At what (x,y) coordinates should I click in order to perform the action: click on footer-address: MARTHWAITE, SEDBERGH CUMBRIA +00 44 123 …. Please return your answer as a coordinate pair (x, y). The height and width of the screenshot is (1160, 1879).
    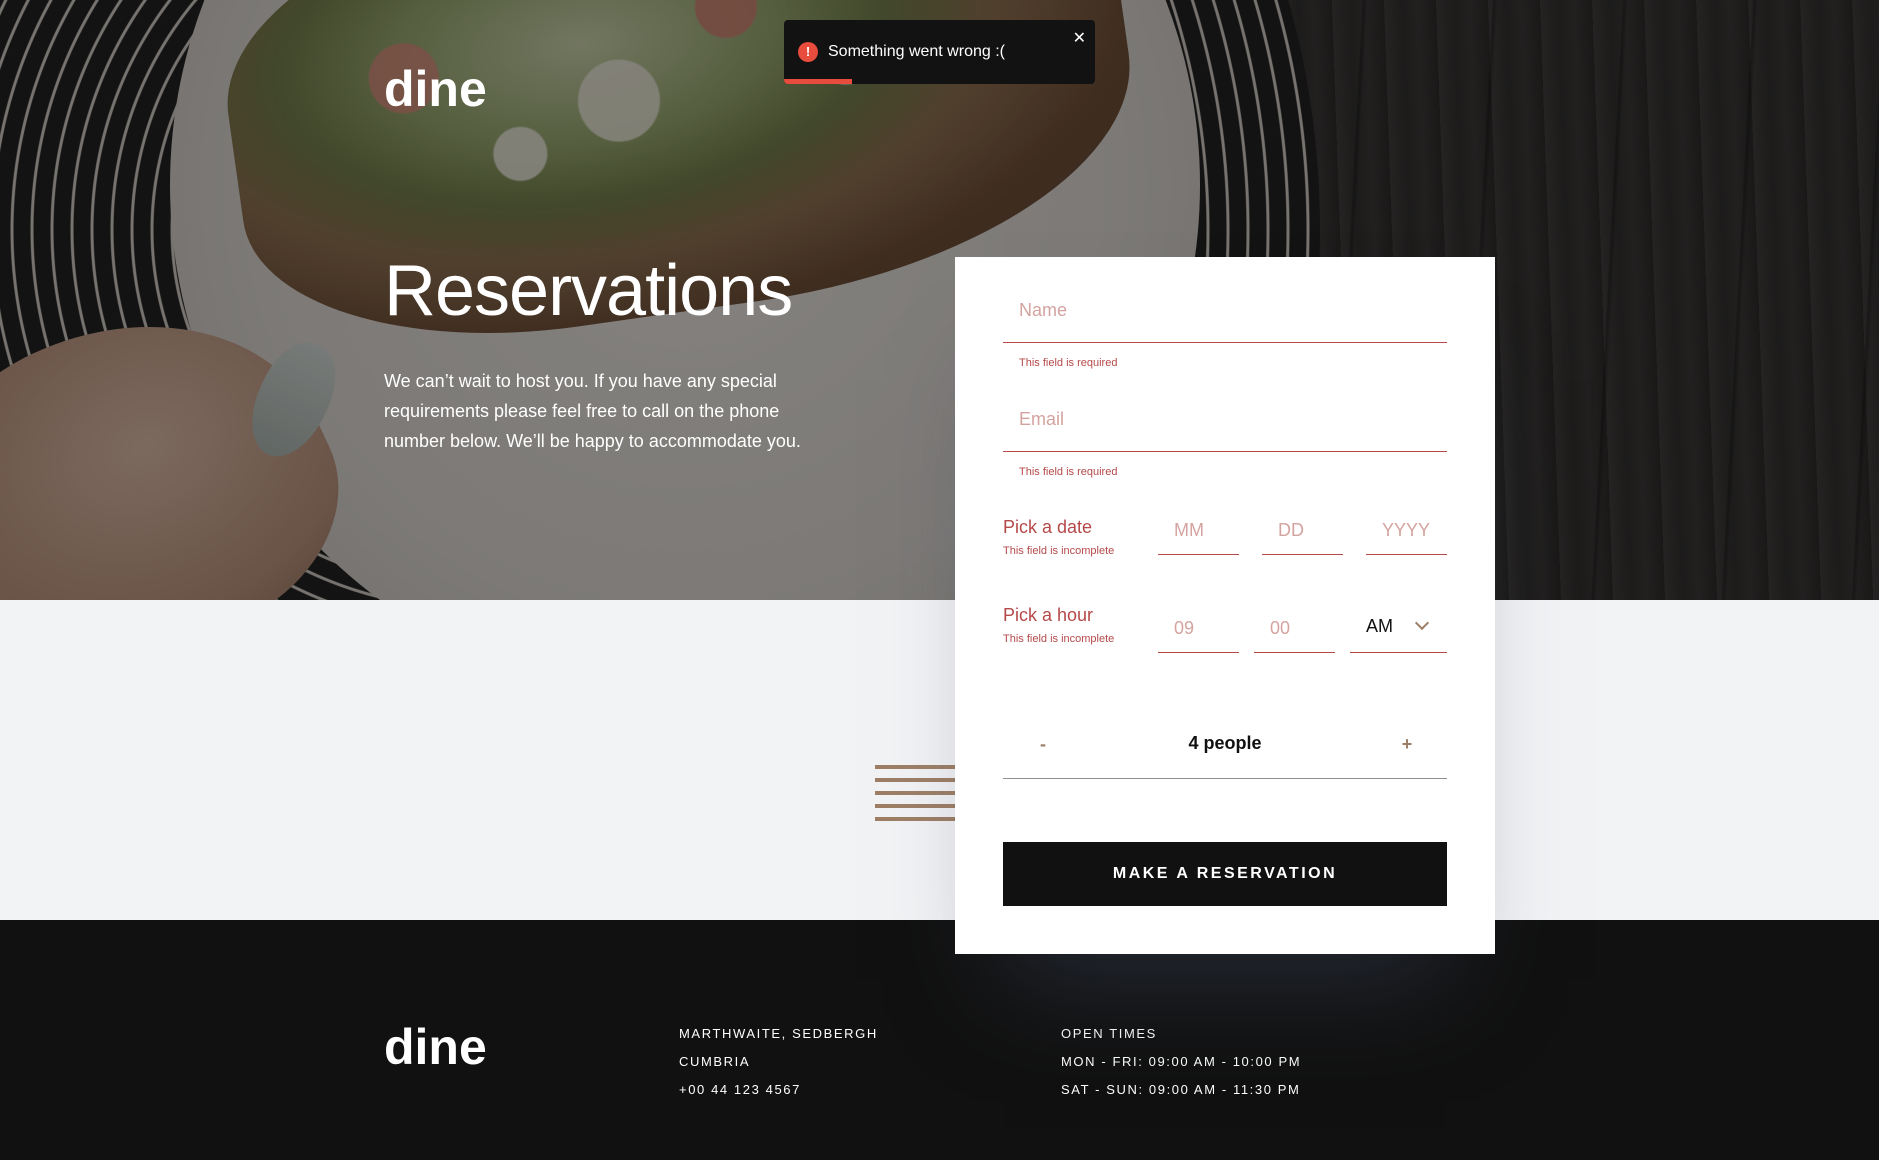
    Looking at the image, I should click on (778, 1062).